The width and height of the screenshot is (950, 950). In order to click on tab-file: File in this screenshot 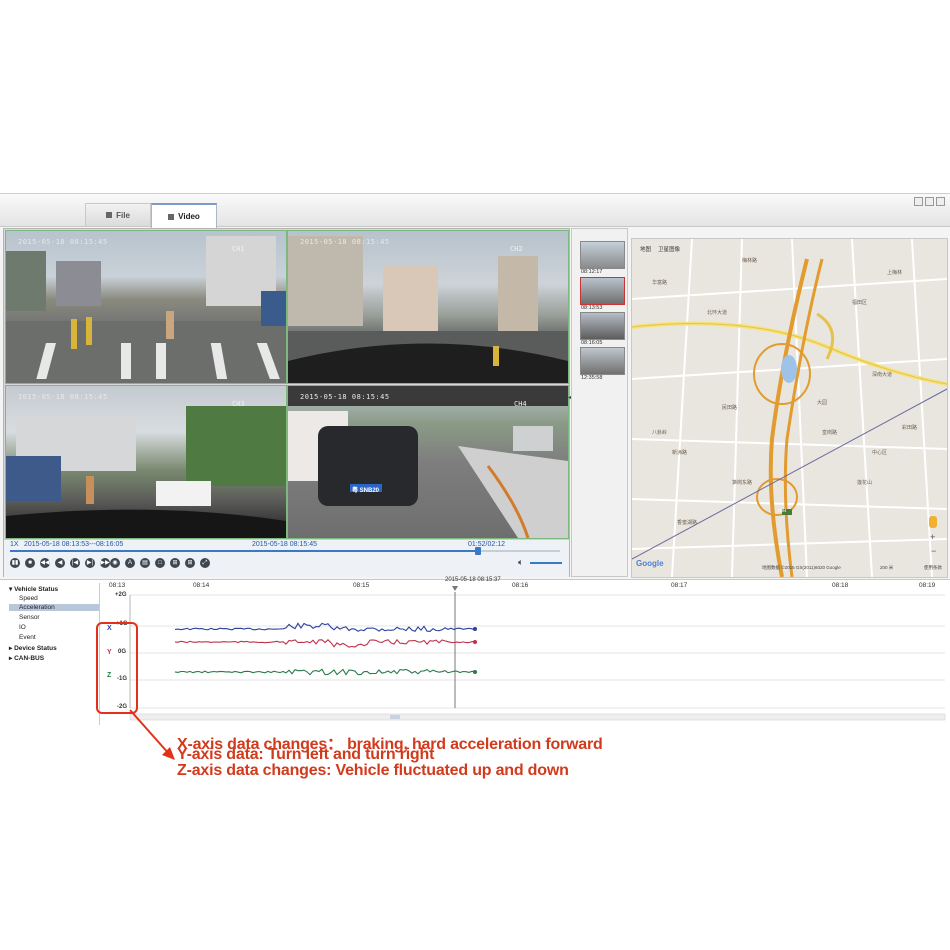, I will do `click(118, 214)`.